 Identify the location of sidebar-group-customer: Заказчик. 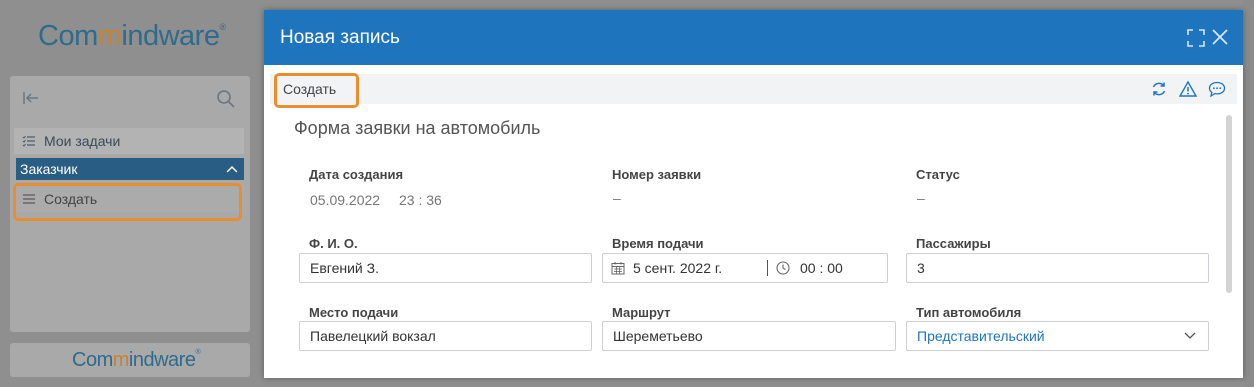
(130, 169).